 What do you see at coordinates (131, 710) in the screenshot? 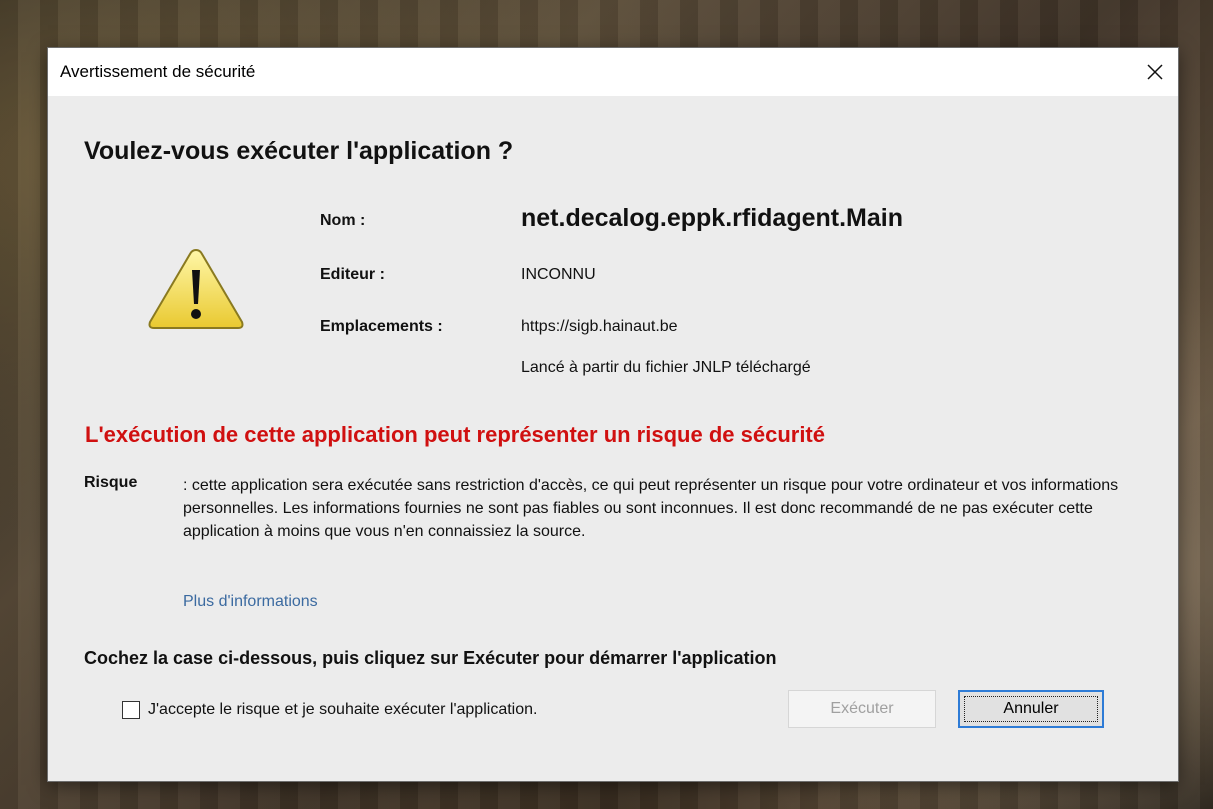
I see `accept-risk-checkbox` at bounding box center [131, 710].